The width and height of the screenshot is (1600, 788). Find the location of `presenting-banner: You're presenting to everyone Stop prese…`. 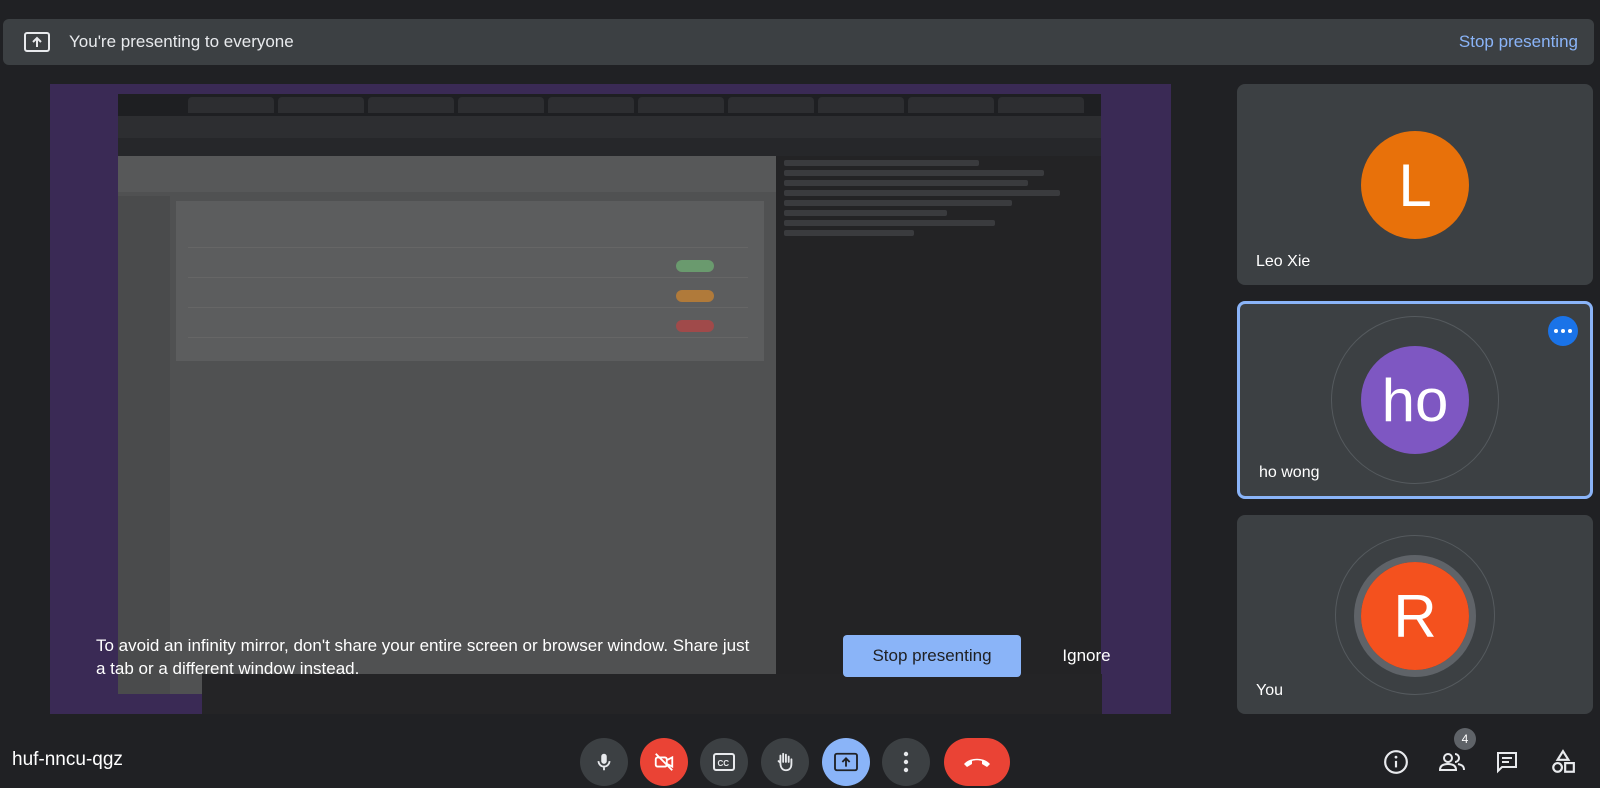

presenting-banner: You're presenting to everyone Stop prese… is located at coordinates (798, 42).